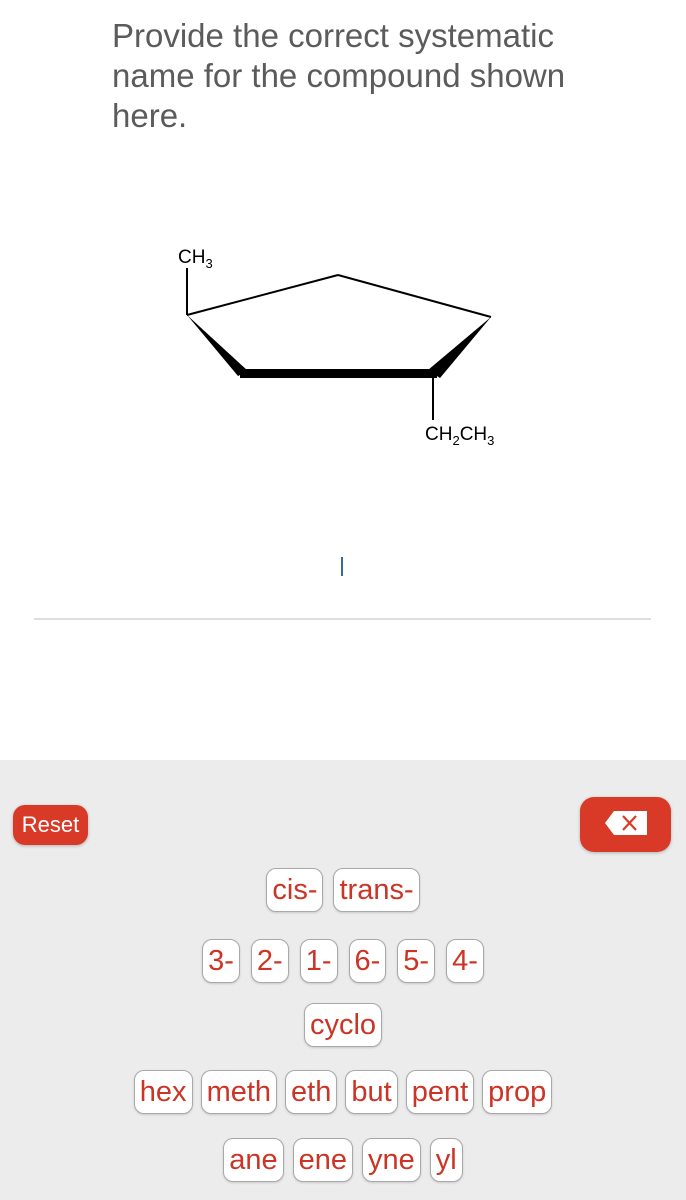  What do you see at coordinates (459, 436) in the screenshot?
I see `ethyl-label: CH2CH3` at bounding box center [459, 436].